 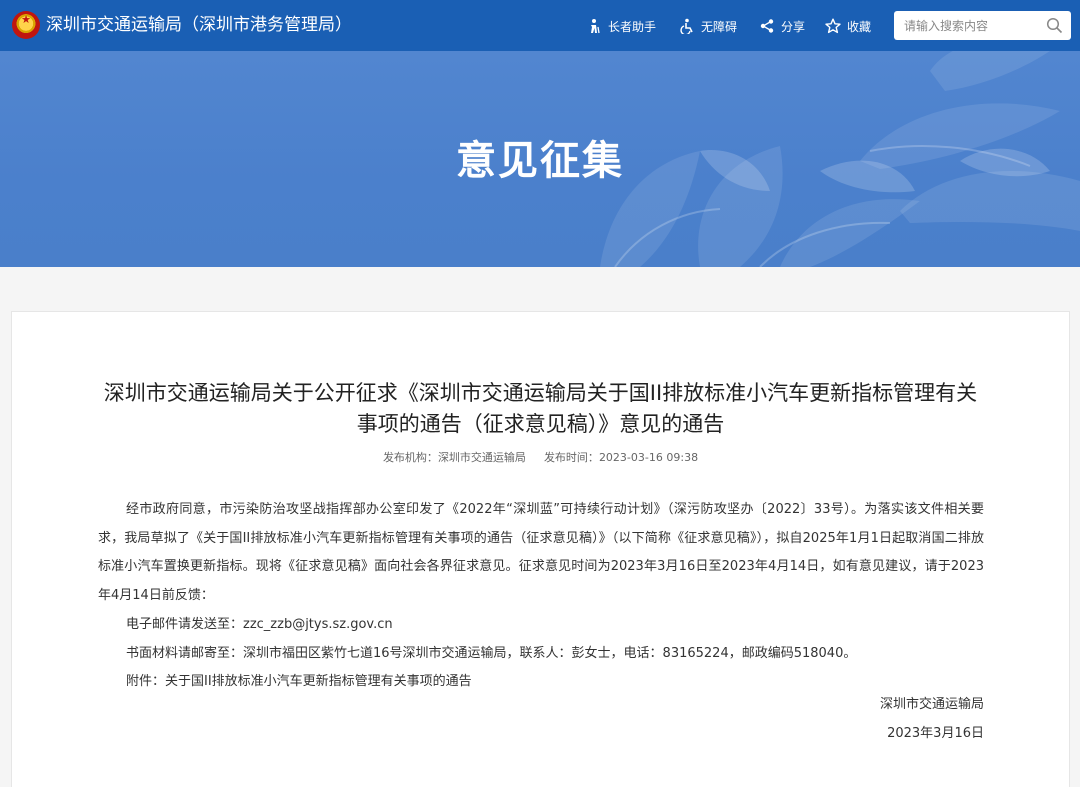 I want to click on share-label: 分享, so click(x=793, y=26).